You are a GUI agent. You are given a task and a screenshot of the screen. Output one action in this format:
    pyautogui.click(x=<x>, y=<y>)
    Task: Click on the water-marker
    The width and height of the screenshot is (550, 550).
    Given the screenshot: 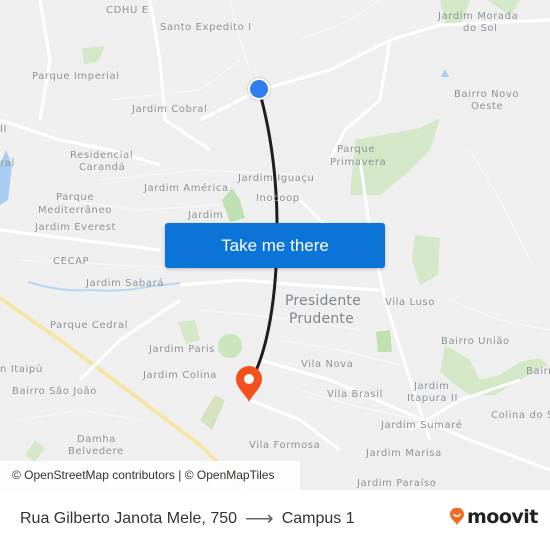 What is the action you would take?
    pyautogui.click(x=445, y=73)
    